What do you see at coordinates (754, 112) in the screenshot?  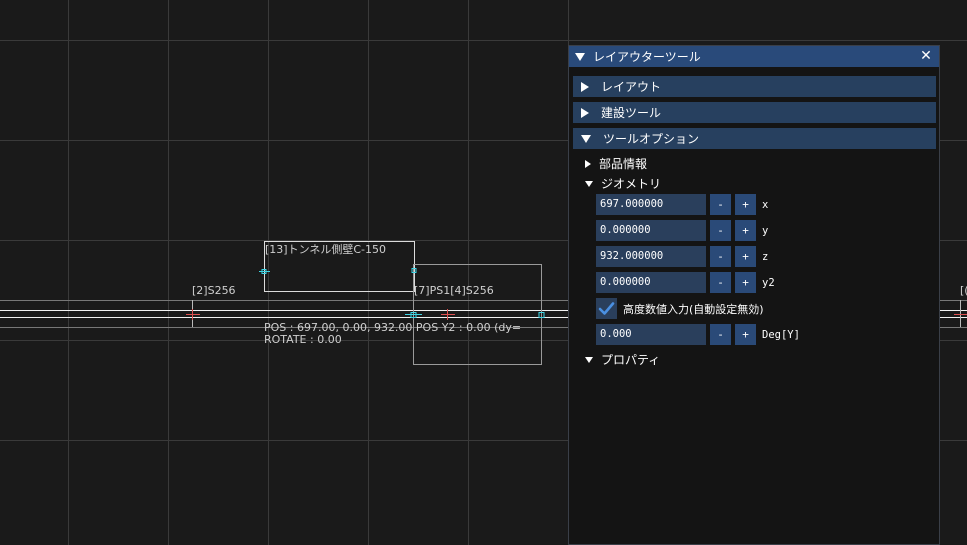 I see `section-build-tools: 建設ツール` at bounding box center [754, 112].